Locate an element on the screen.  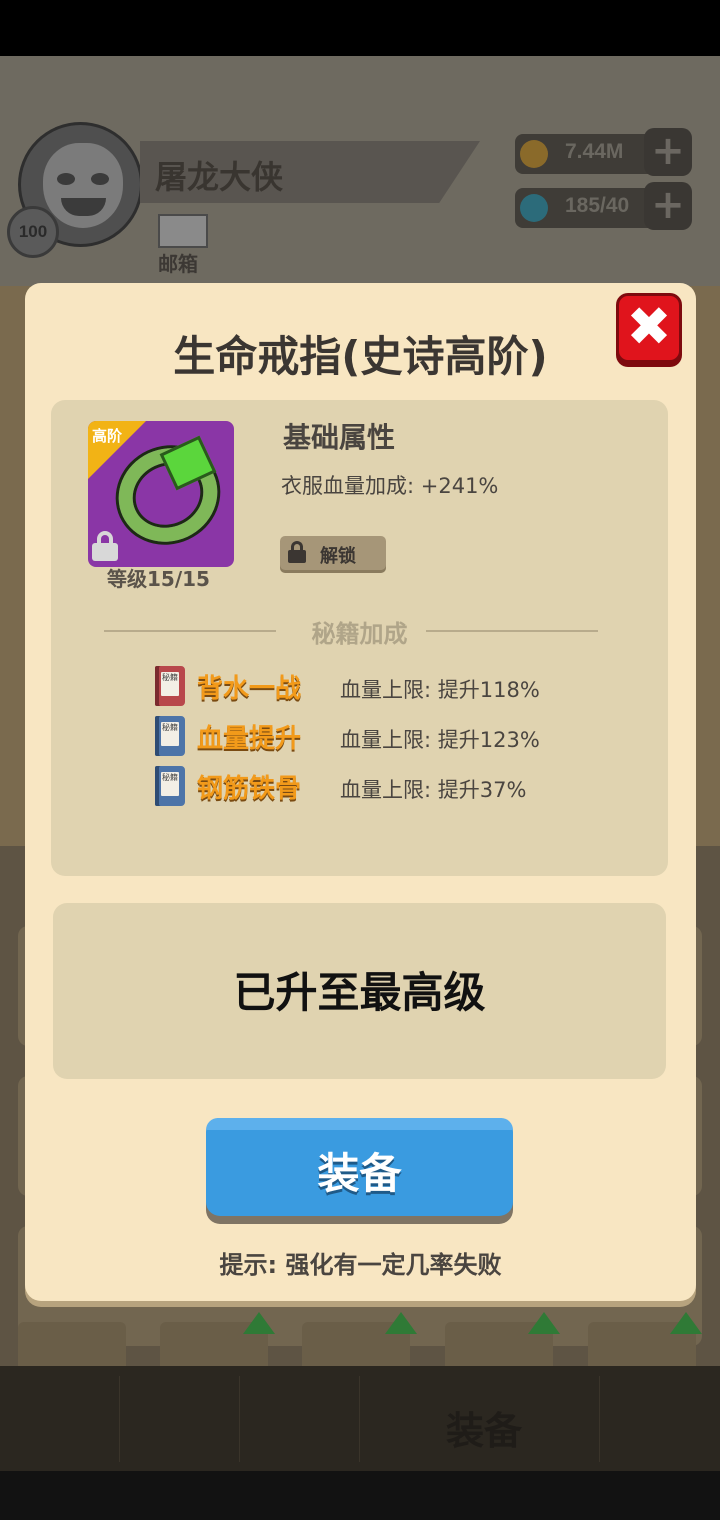
navigation-bar is located at coordinates (360, 1495).